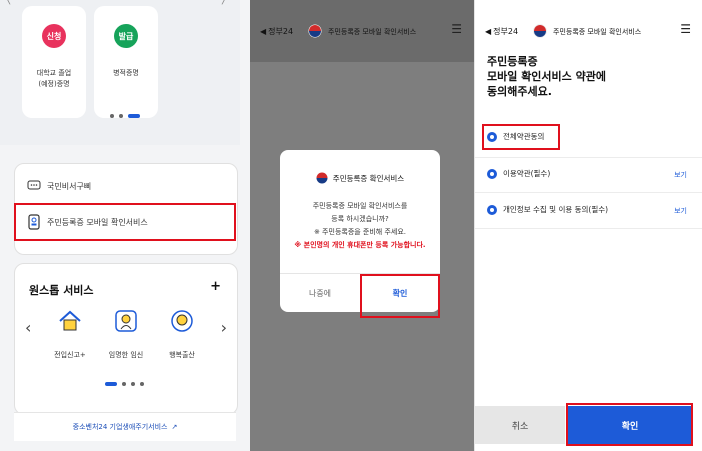 This screenshot has width=702, height=451. Describe the element at coordinates (54, 79) in the screenshot. I see `service-card-label: 대학교 졸업 (예정)증명` at that location.